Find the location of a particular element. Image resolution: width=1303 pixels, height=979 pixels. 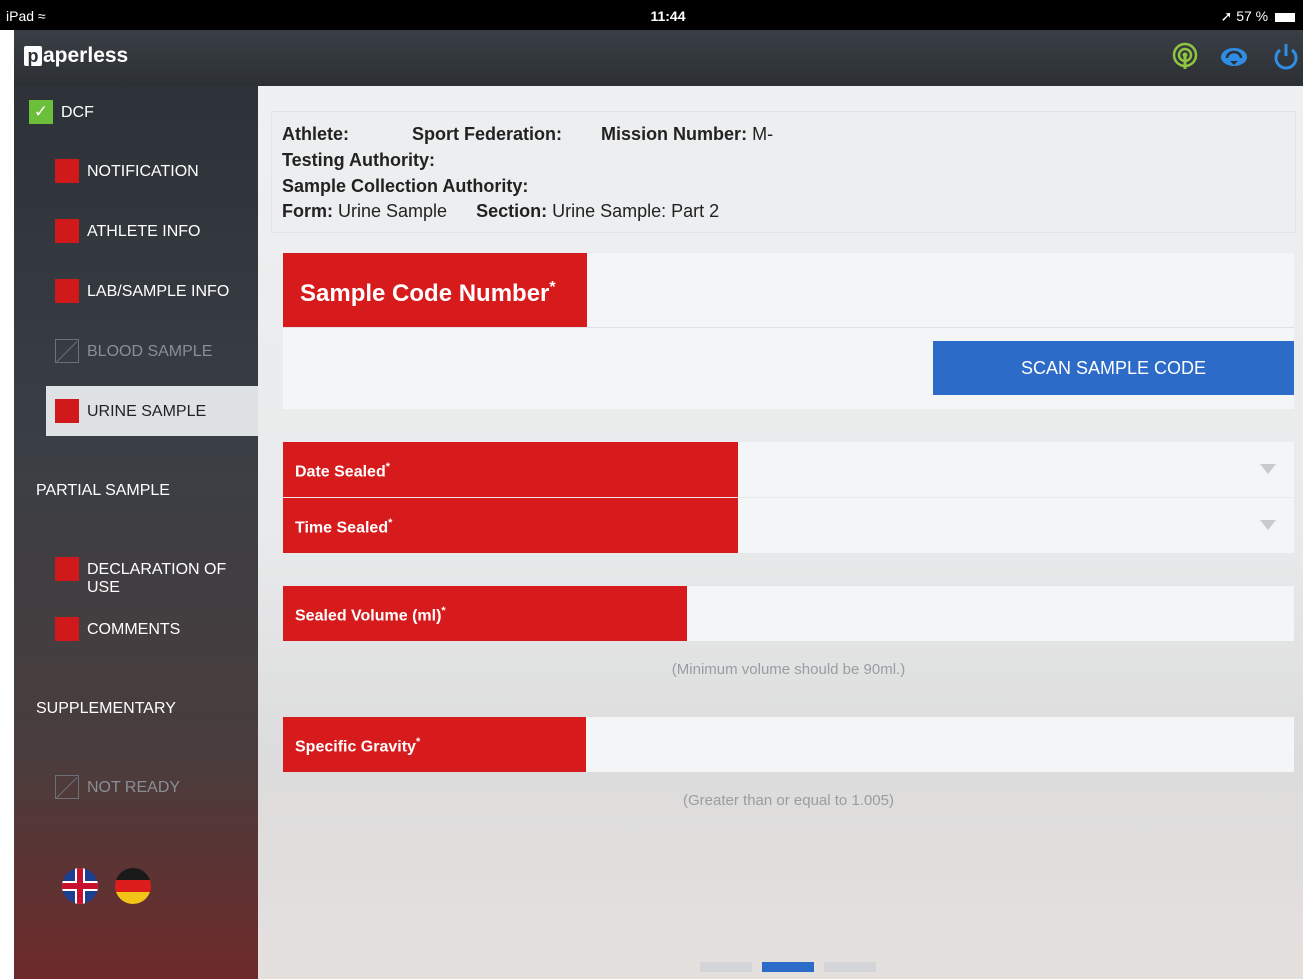

time-sealed-field: Time Sealed* is located at coordinates (788, 525).